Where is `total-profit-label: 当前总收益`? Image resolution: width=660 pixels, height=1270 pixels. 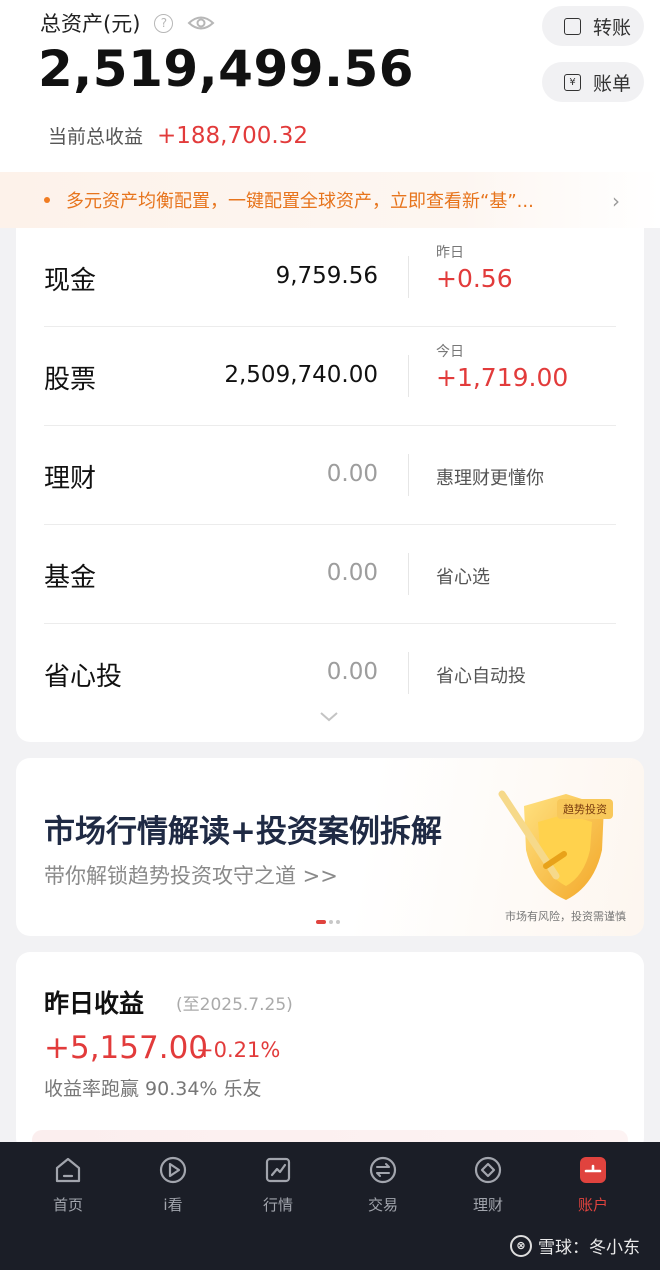 total-profit-label: 当前总收益 is located at coordinates (96, 137).